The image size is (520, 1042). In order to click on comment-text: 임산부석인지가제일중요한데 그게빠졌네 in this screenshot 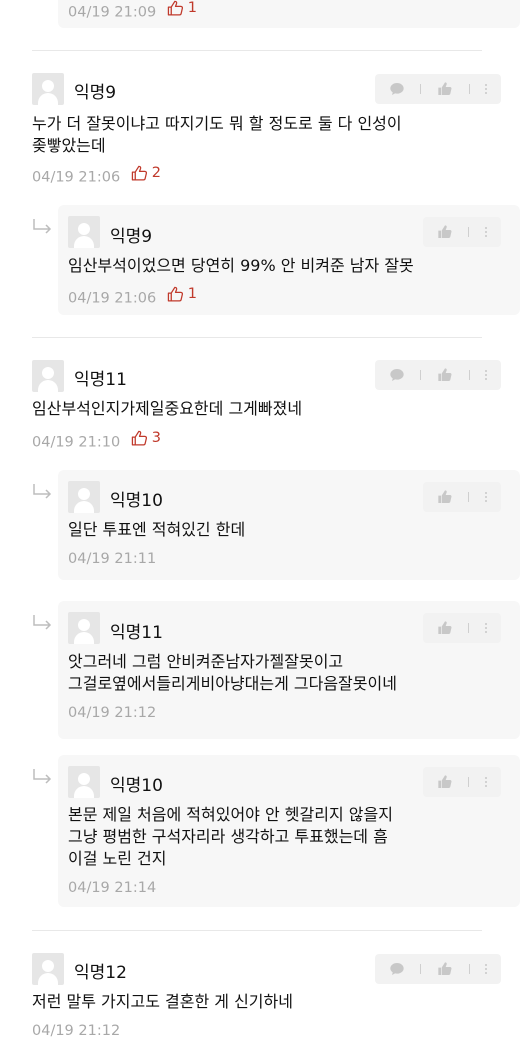, I will do `click(167, 408)`.